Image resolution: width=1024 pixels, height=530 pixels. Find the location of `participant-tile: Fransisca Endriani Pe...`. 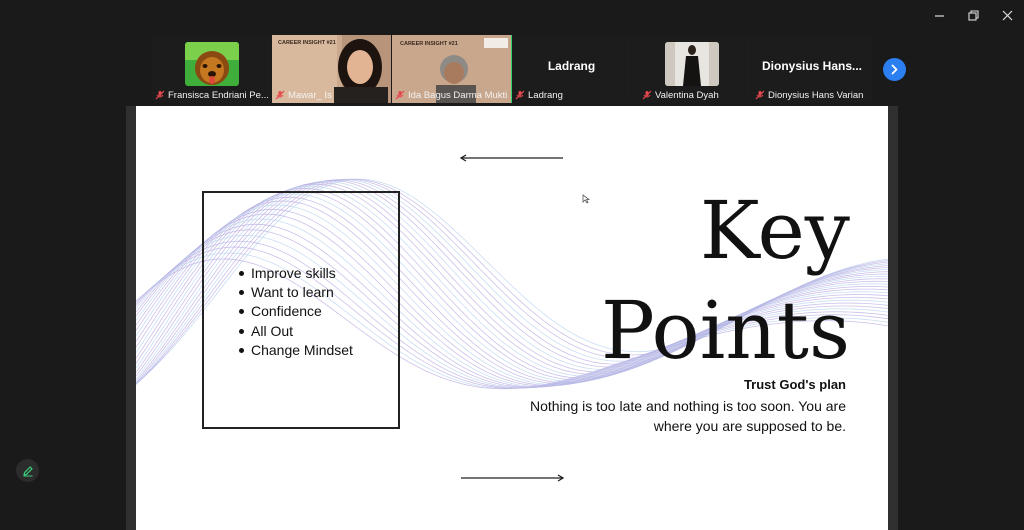

participant-tile: Fransisca Endriani Pe... is located at coordinates (212, 69).